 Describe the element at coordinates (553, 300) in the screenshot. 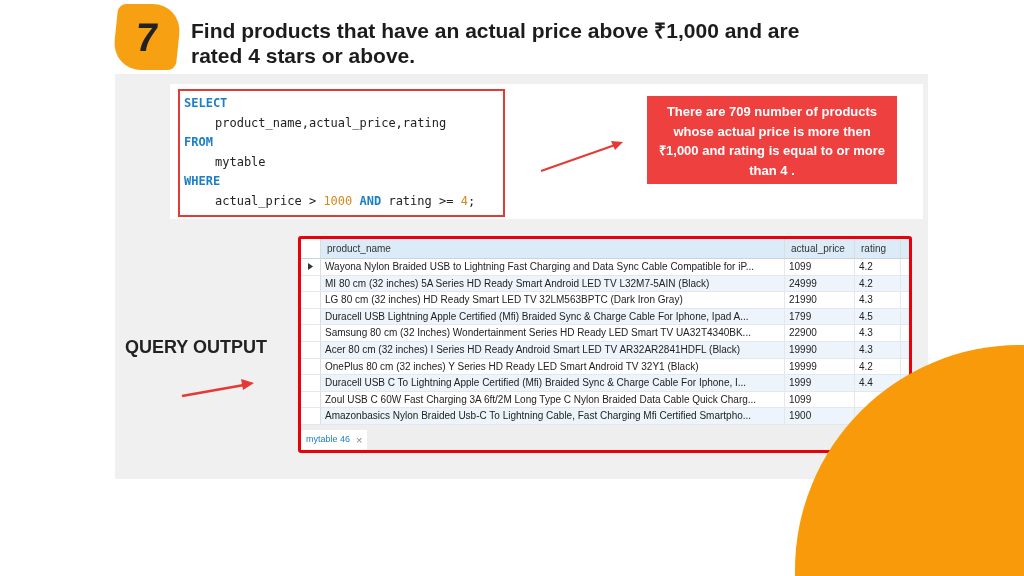

I see `table-cell: LG 80 cm (32 inches) HD Ready Smart LED TV 32LM563BPTC (Dark Iron Gray)` at that location.